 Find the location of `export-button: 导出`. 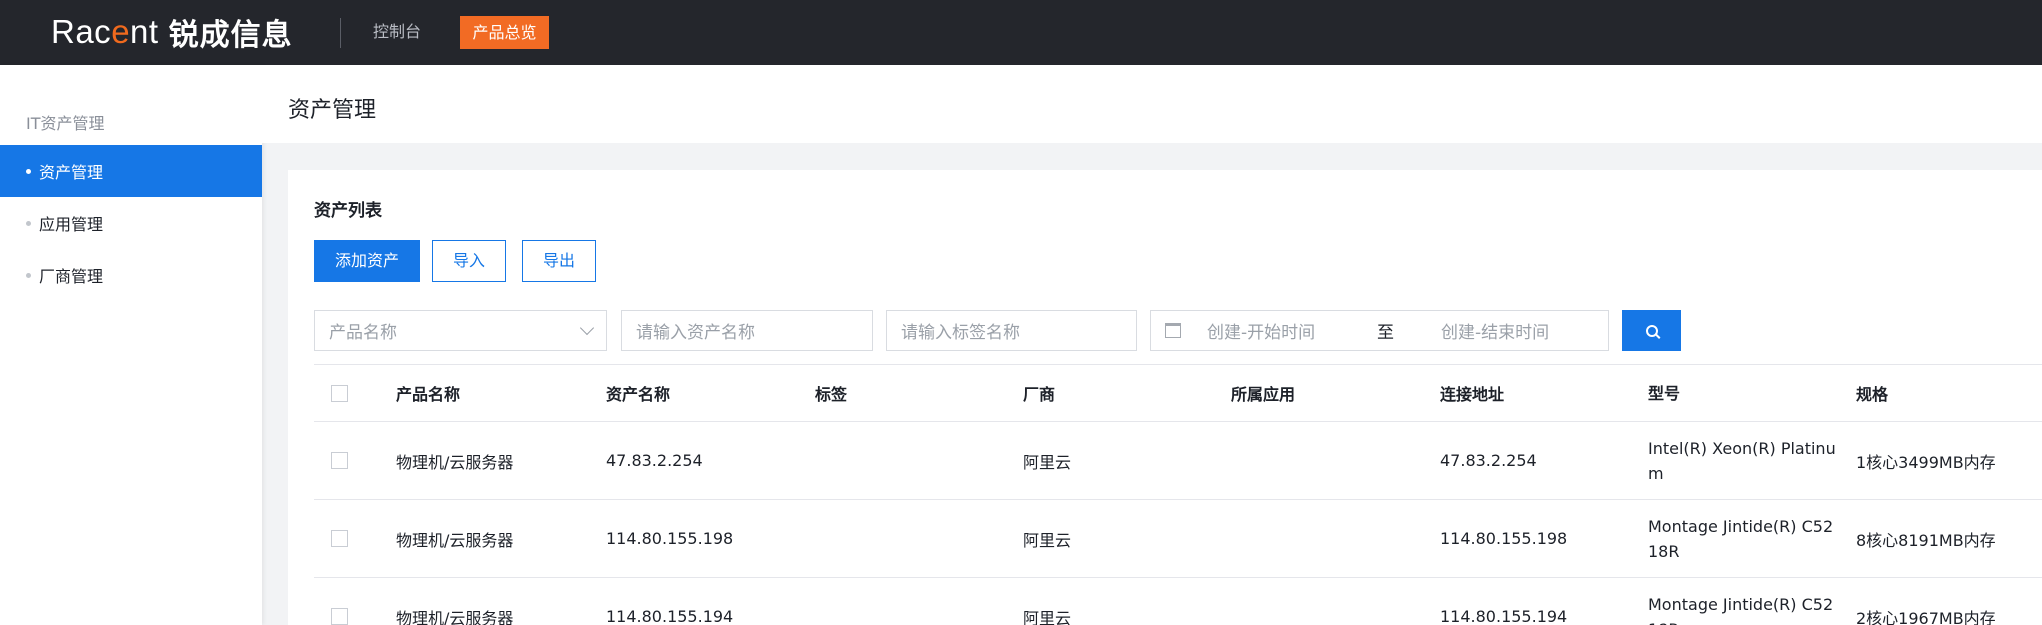

export-button: 导出 is located at coordinates (559, 261).